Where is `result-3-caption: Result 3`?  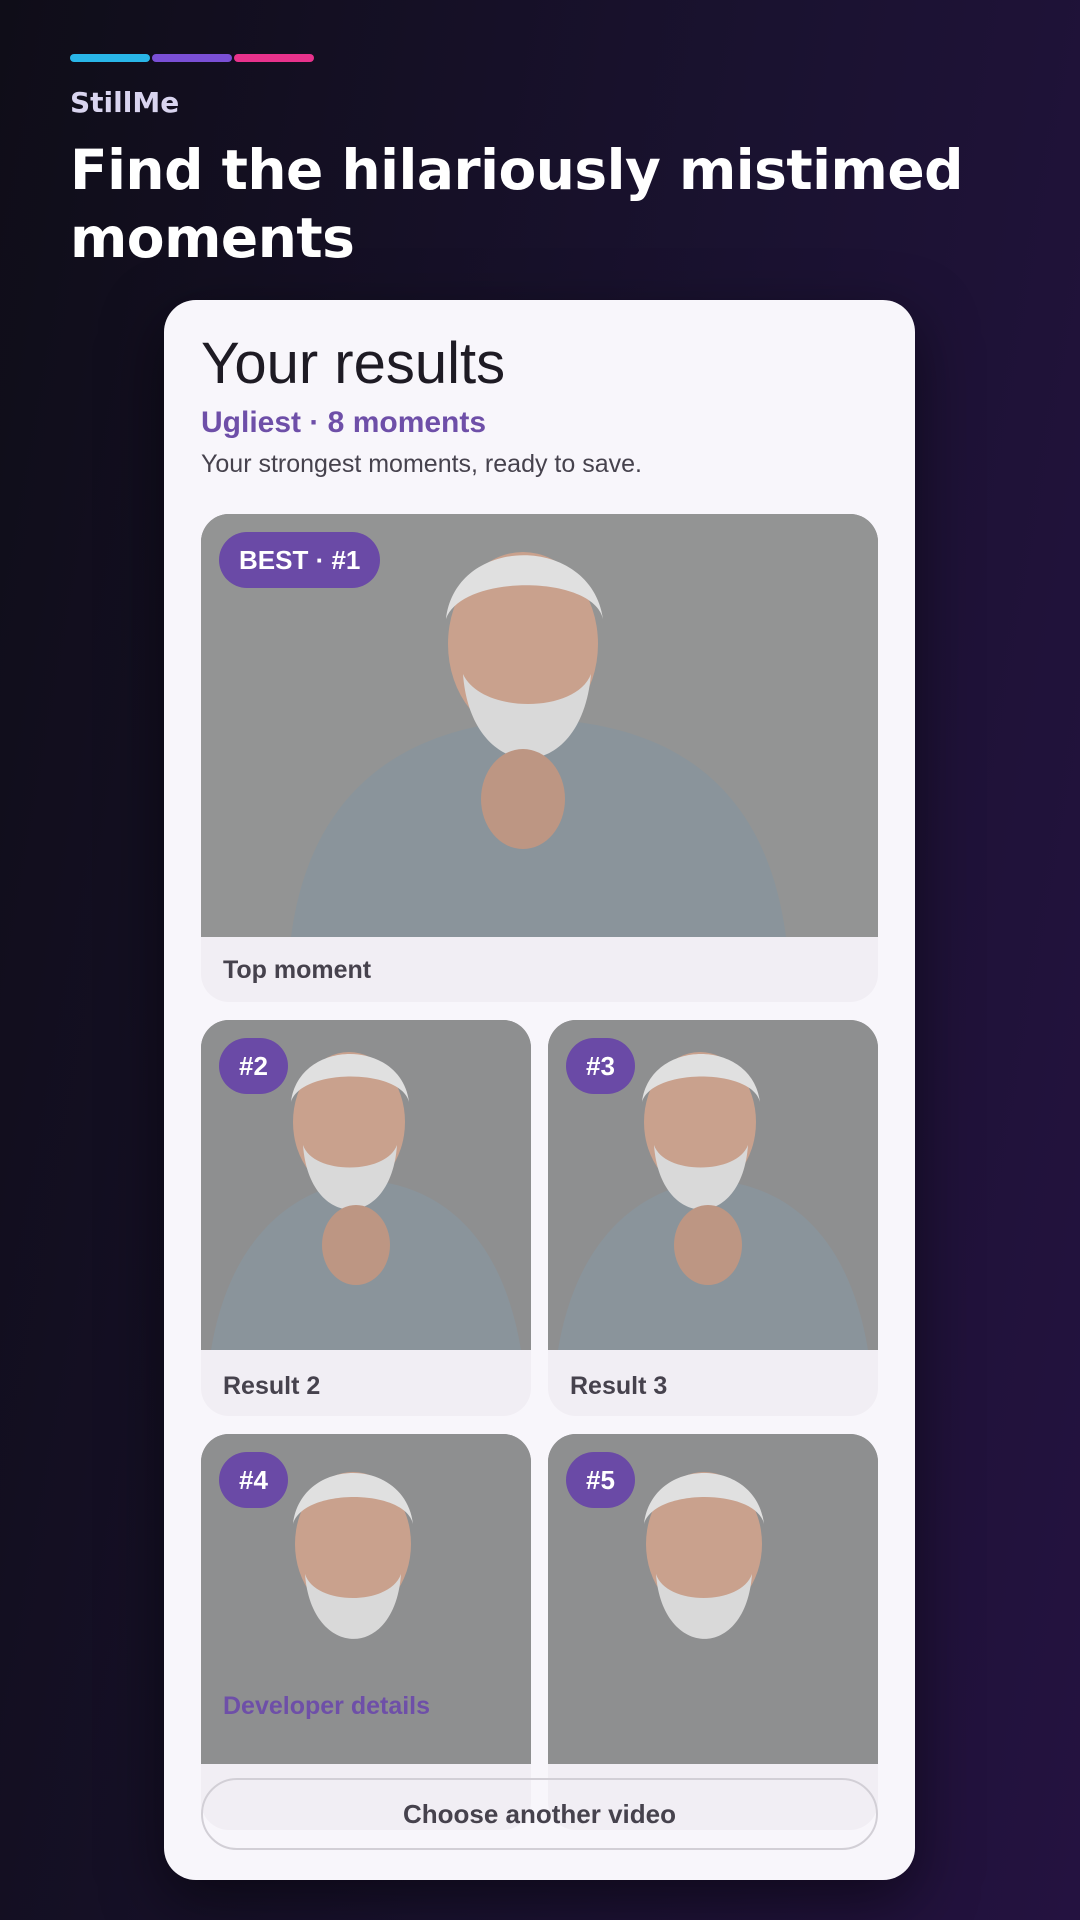 result-3-caption: Result 3 is located at coordinates (619, 1386).